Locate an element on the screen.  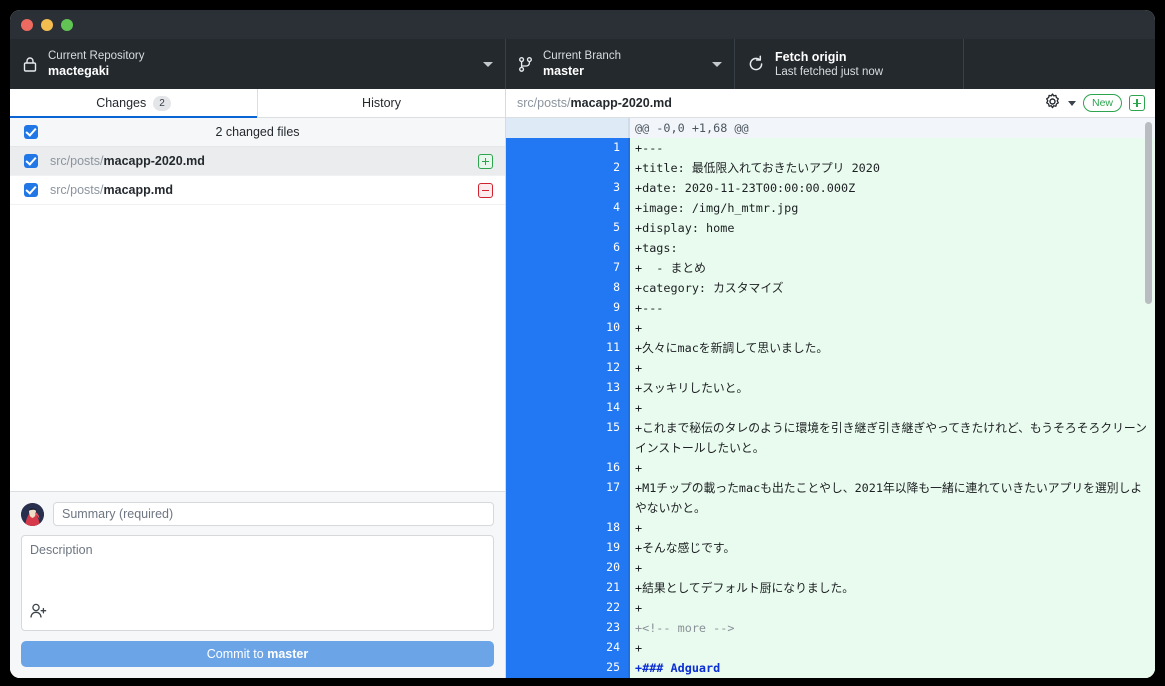
diff-line: 22 + is located at coordinates (830, 608).